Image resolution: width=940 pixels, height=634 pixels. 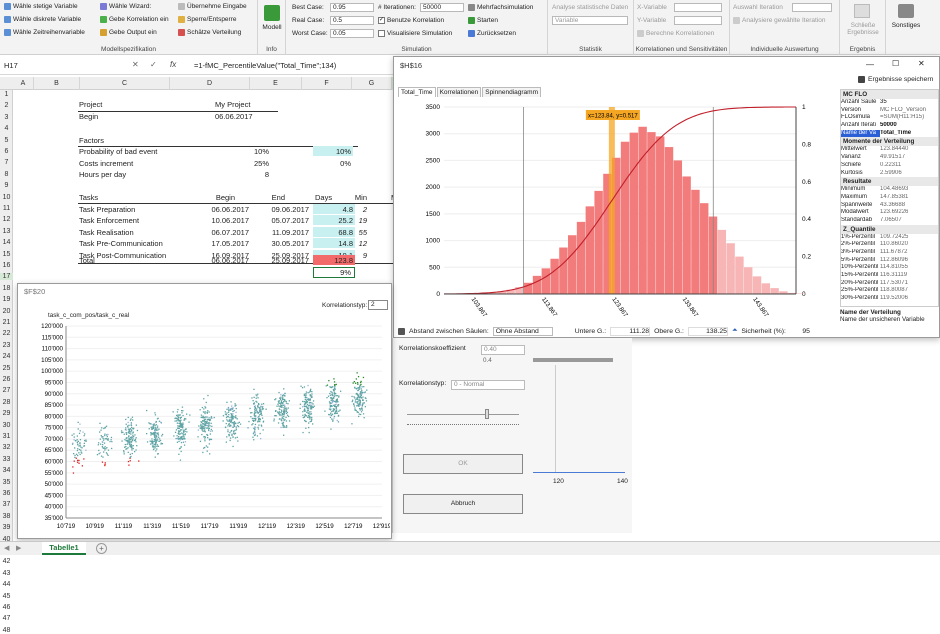 What do you see at coordinates (889, 111) in the screenshot?
I see `prop-row: VersionMC FLO_Version` at bounding box center [889, 111].